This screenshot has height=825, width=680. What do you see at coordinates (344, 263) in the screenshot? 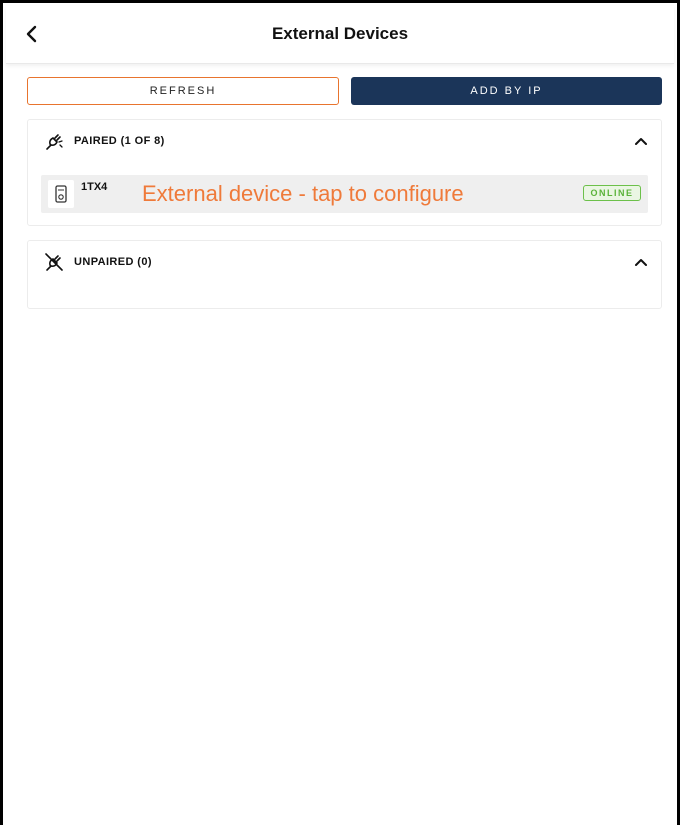
I see `unpaired-section-header: UNPAIRED (0)` at bounding box center [344, 263].